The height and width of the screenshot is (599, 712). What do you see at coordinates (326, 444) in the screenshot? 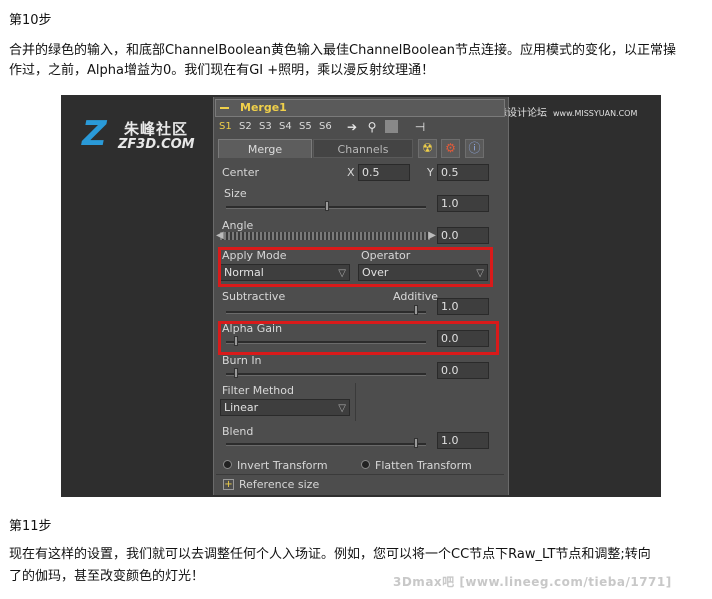
I see `blend-slider` at bounding box center [326, 444].